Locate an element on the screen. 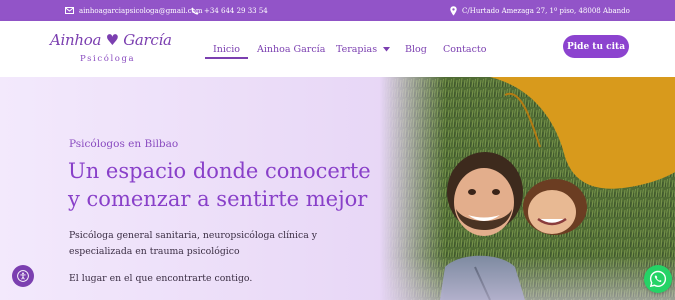 This screenshot has width=675, height=300. phone-icon is located at coordinates (195, 11).